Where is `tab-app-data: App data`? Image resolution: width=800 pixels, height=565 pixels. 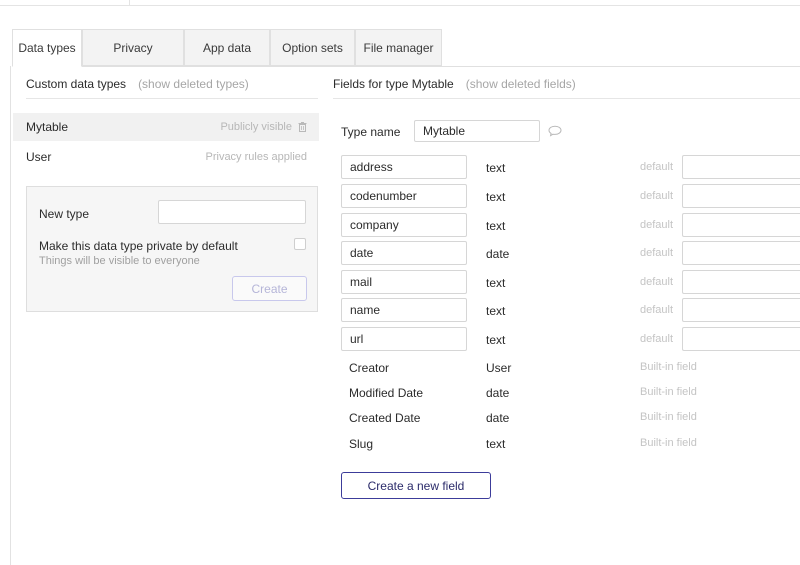 tab-app-data: App data is located at coordinates (227, 47).